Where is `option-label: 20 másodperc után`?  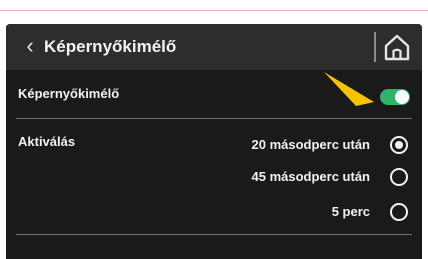 option-label: 20 másodperc után is located at coordinates (311, 145).